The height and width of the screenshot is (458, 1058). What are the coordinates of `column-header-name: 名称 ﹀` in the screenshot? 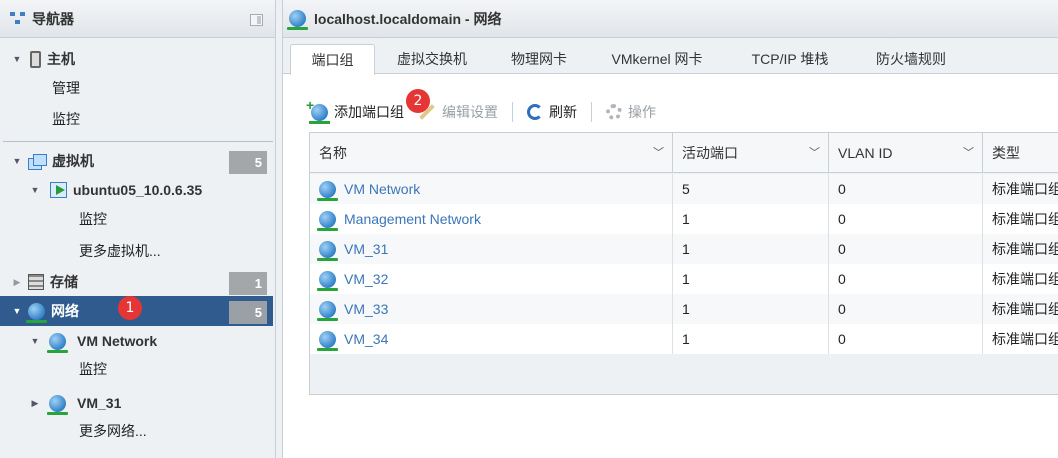 It's located at (491, 153).